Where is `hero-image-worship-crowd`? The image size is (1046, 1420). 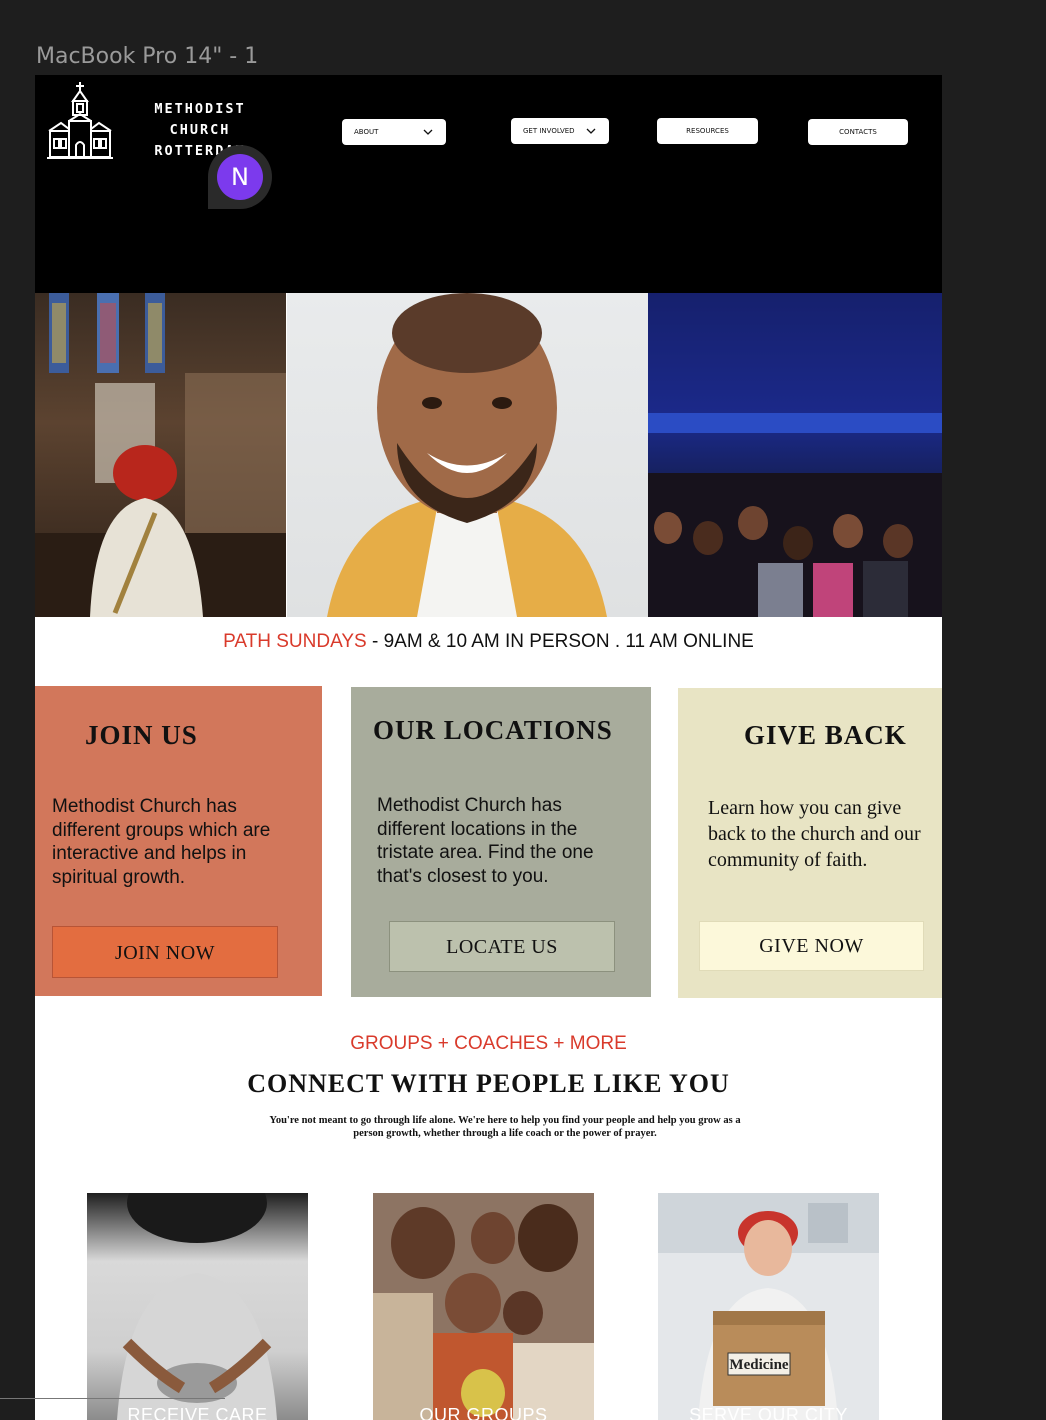
hero-image-worship-crowd is located at coordinates (795, 455).